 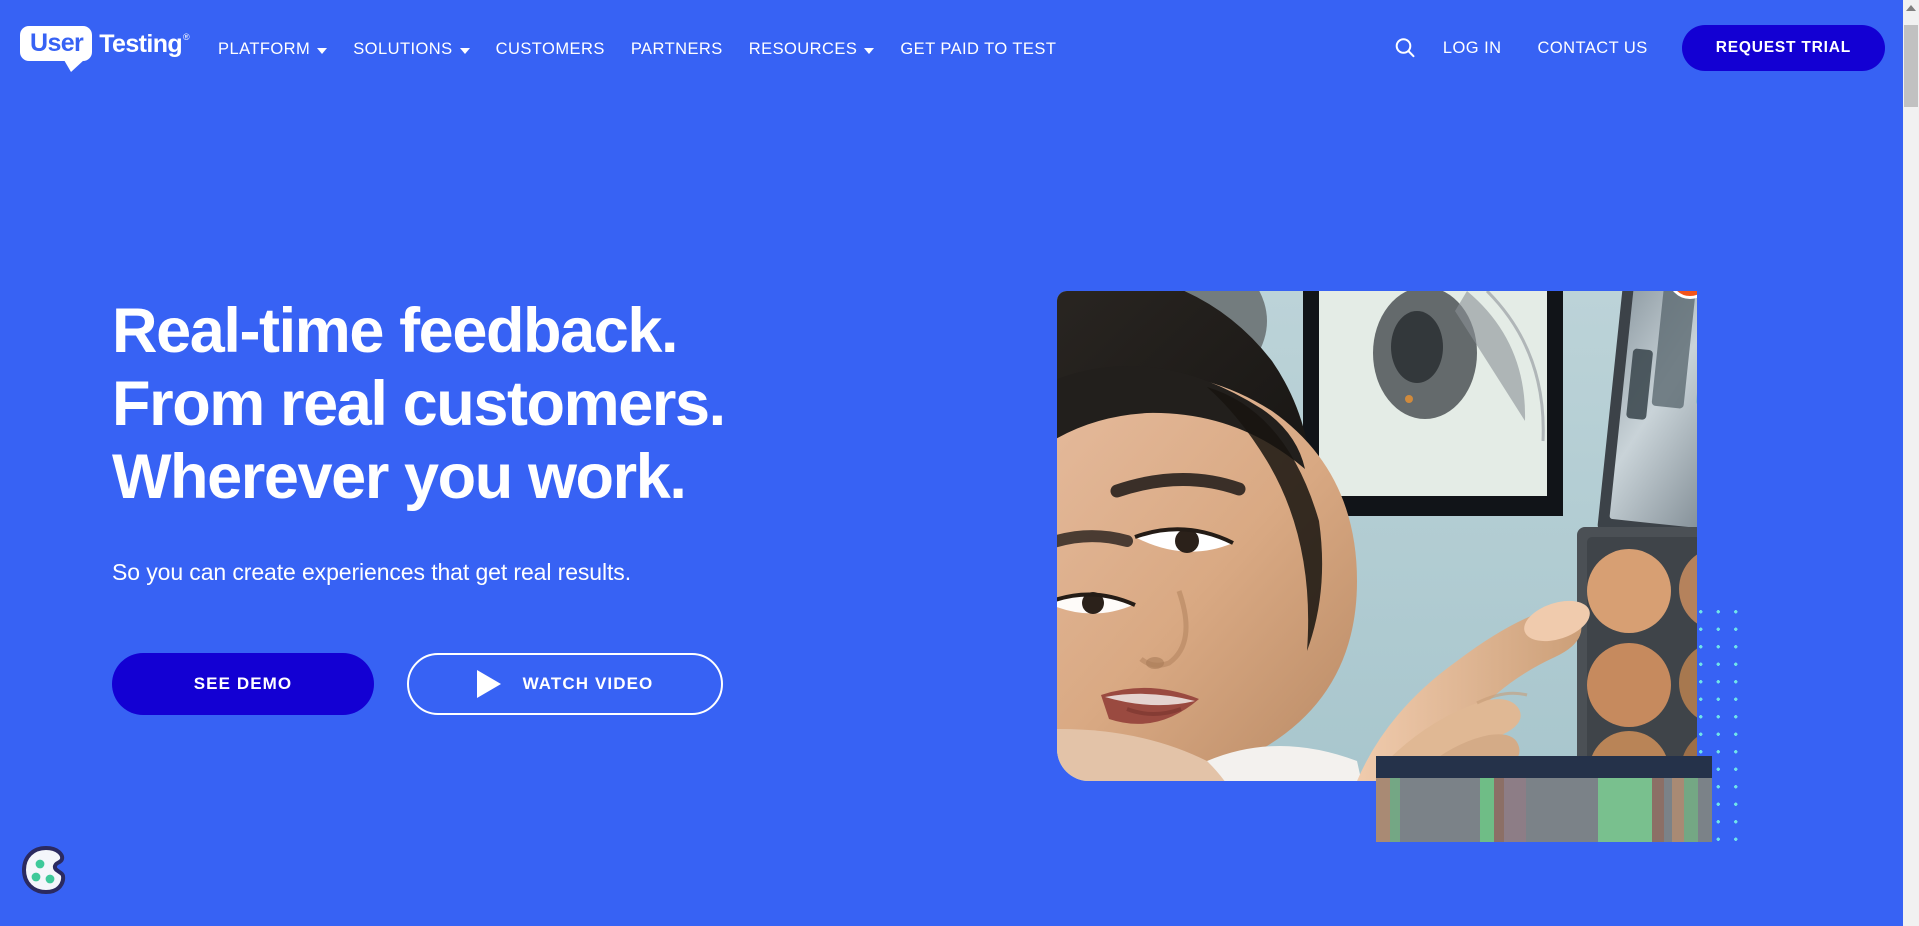 I want to click on nav-label: PARTNERS, so click(x=676, y=49).